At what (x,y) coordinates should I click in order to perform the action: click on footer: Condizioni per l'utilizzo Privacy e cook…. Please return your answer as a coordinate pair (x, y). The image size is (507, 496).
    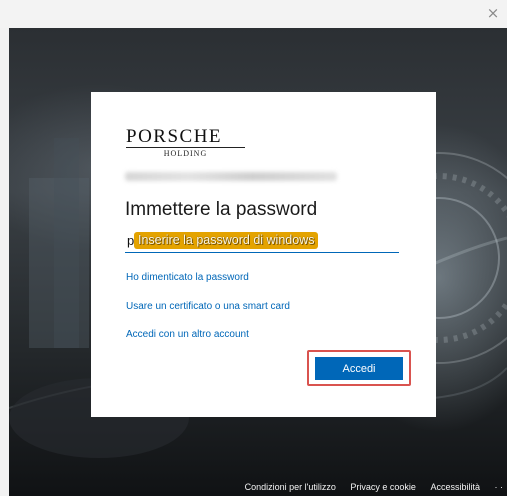
    Looking at the image, I should click on (368, 487).